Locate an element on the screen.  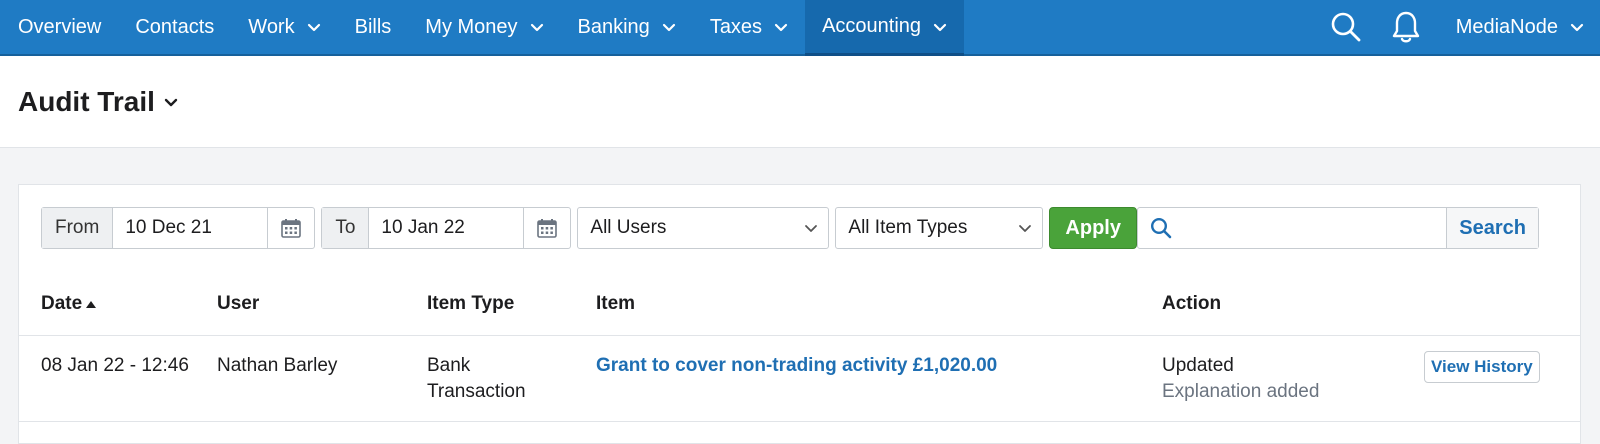
action-detail: Explanation added is located at coordinates (1241, 391).